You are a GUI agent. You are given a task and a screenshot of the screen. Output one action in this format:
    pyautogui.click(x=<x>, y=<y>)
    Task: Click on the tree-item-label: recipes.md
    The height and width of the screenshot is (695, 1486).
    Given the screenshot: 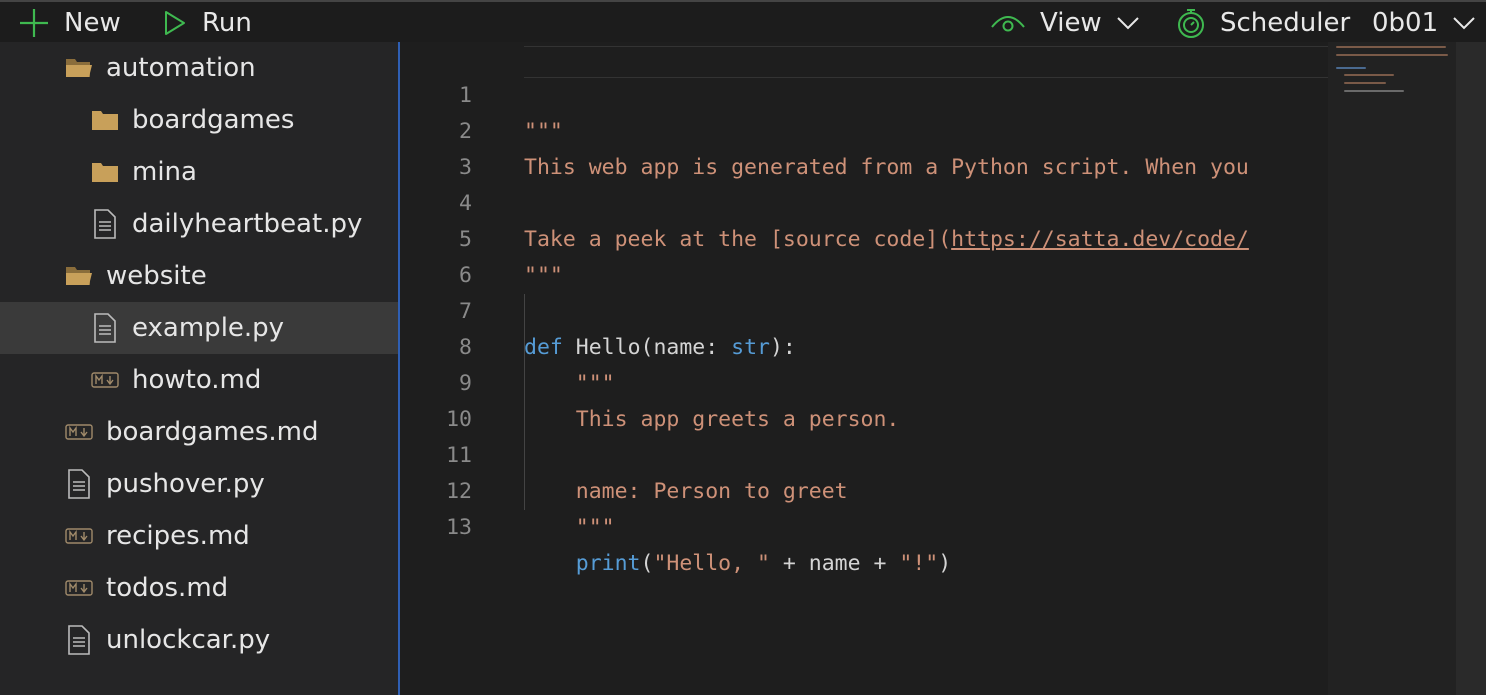 What is the action you would take?
    pyautogui.click(x=178, y=536)
    